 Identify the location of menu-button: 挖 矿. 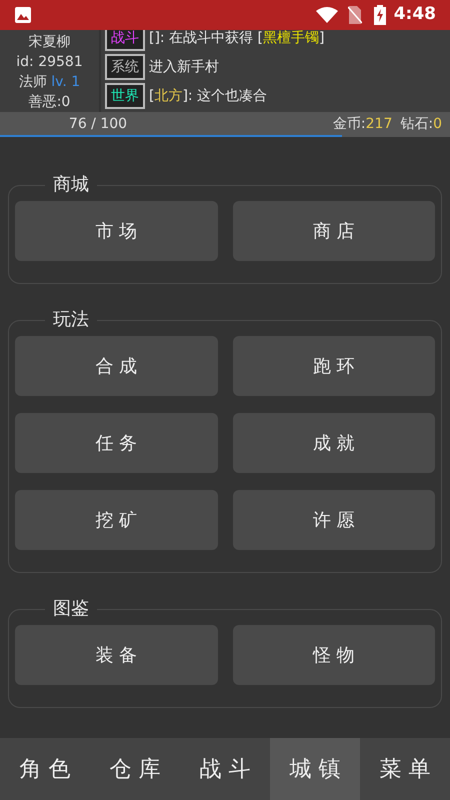
(116, 520).